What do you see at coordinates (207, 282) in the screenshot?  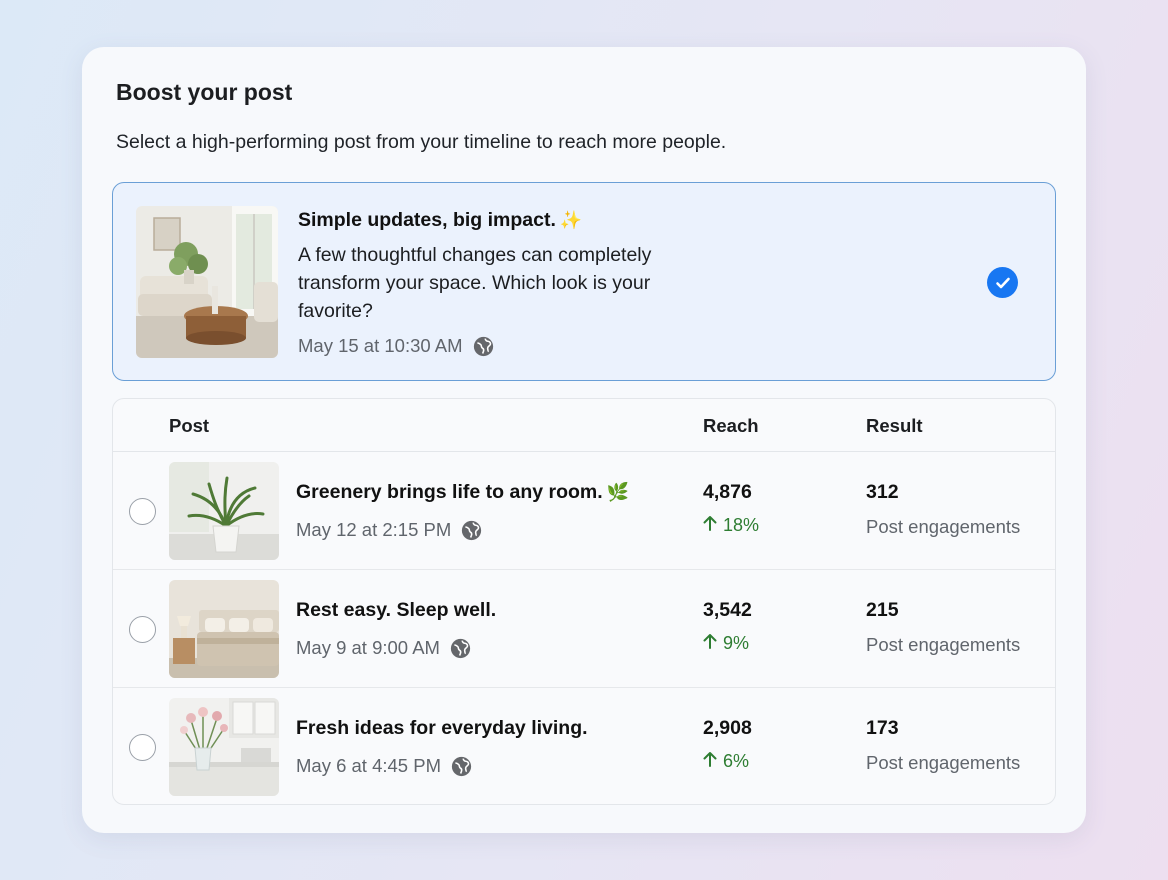 I see `living-room-thumbnail` at bounding box center [207, 282].